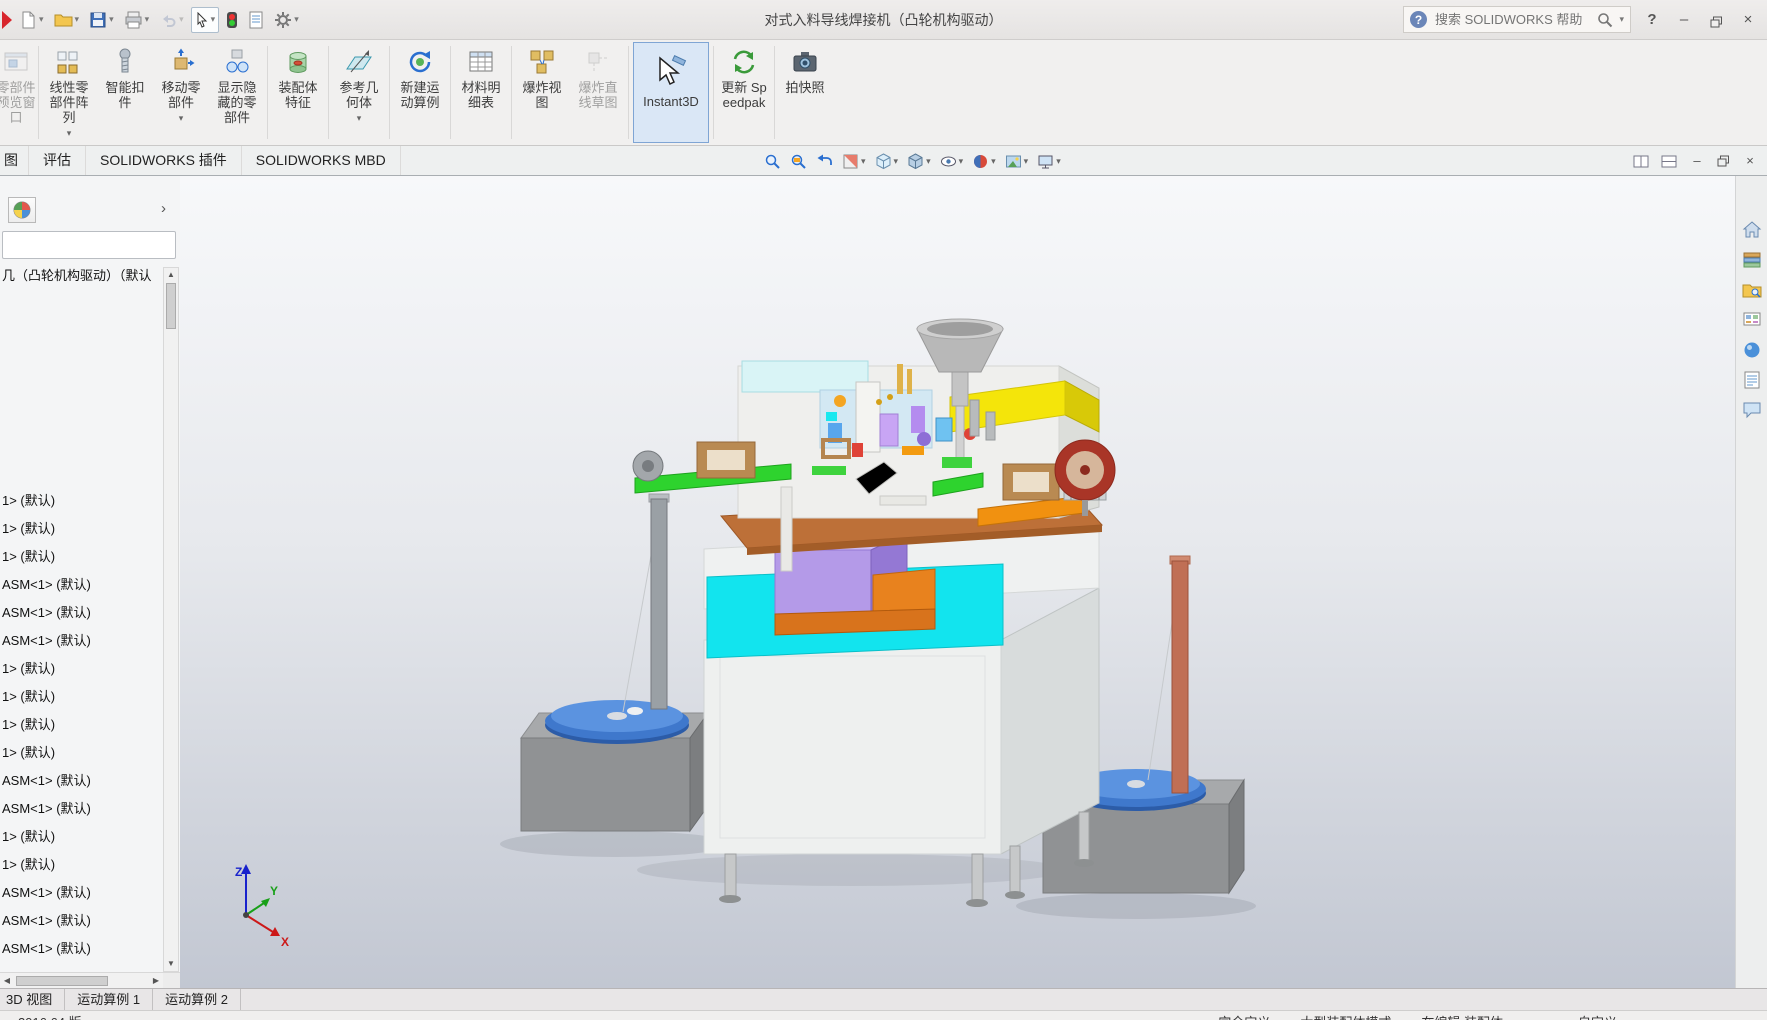  I want to click on forum-icon, so click(1752, 410).